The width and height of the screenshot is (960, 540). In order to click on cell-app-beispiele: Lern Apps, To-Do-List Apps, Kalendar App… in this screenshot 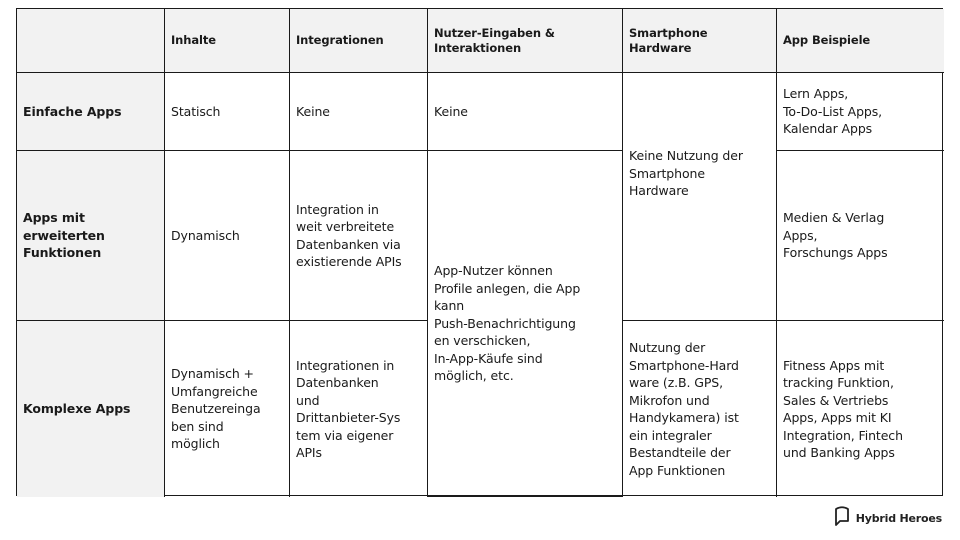, I will do `click(860, 112)`.